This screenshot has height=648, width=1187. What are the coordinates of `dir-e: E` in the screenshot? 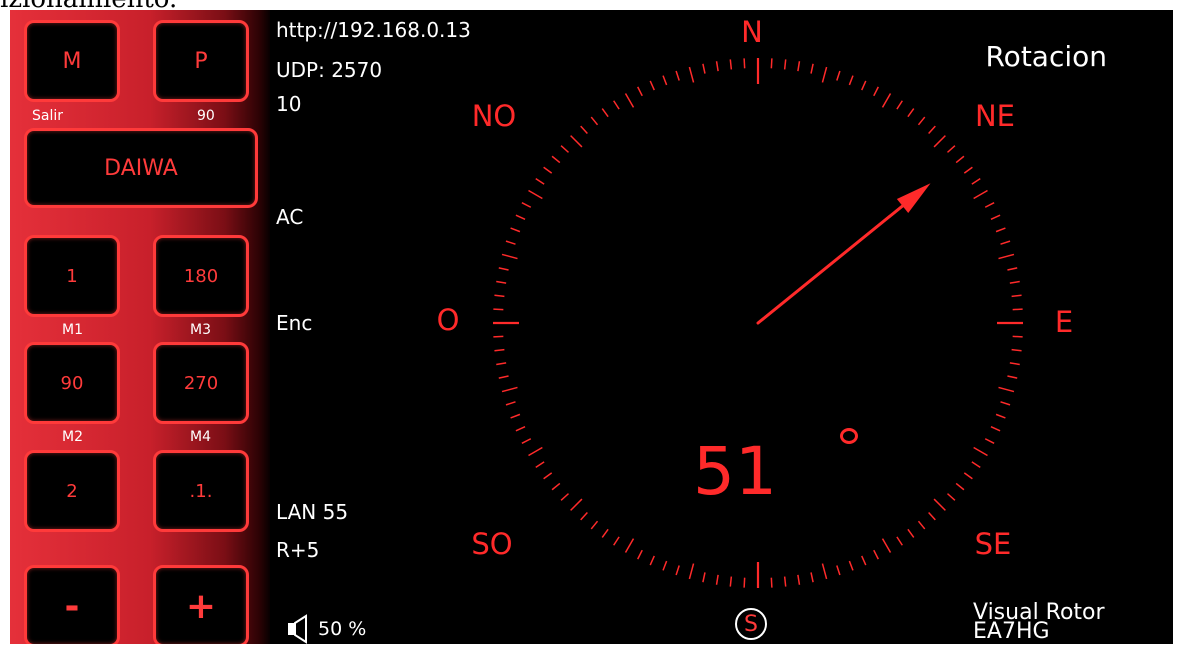 It's located at (1064, 322).